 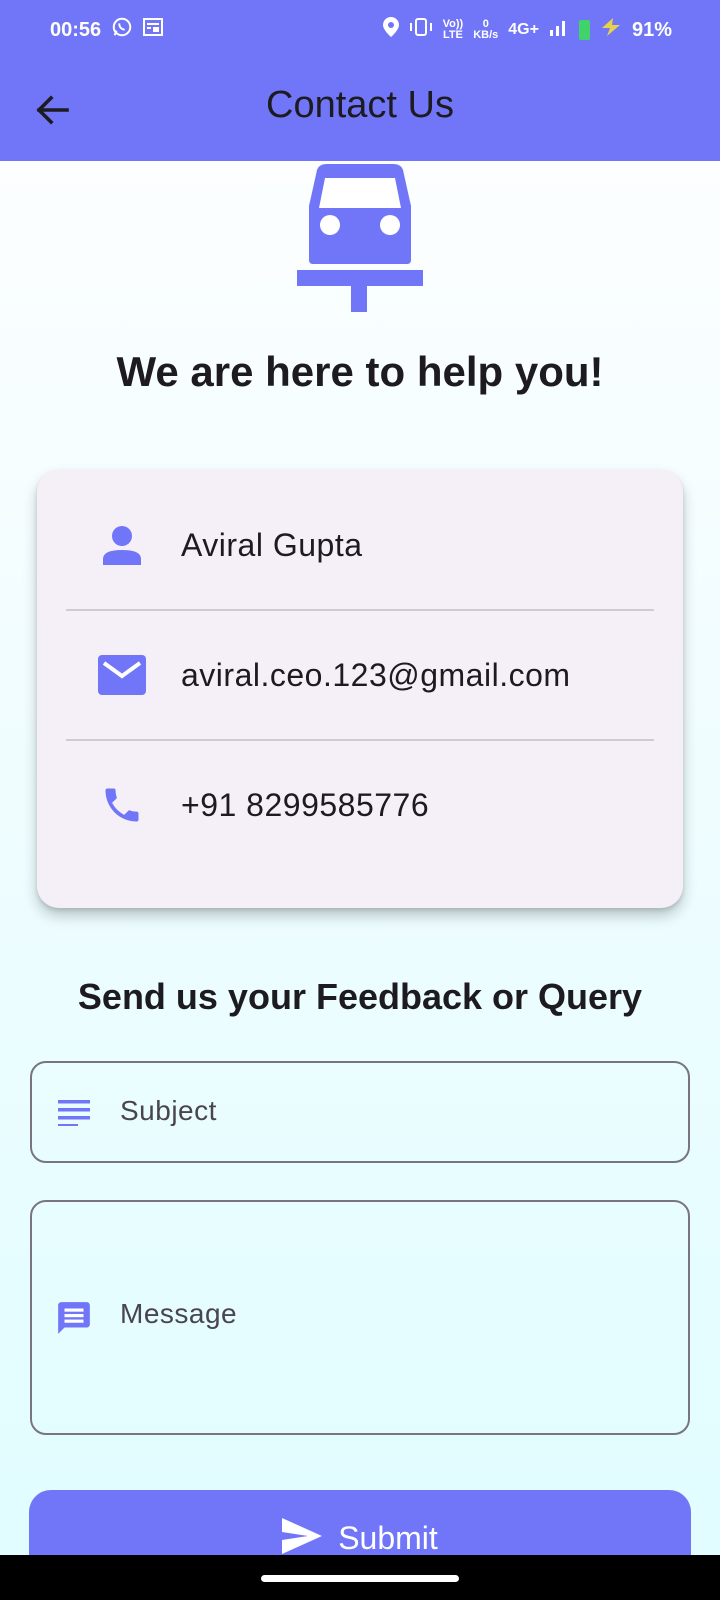 I want to click on subject-placeholder: Subject, so click(x=168, y=1110).